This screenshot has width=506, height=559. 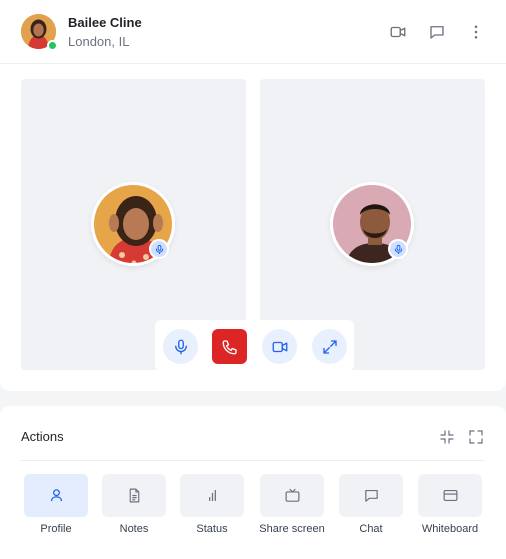 I want to click on tv-icon, so click(x=292, y=495).